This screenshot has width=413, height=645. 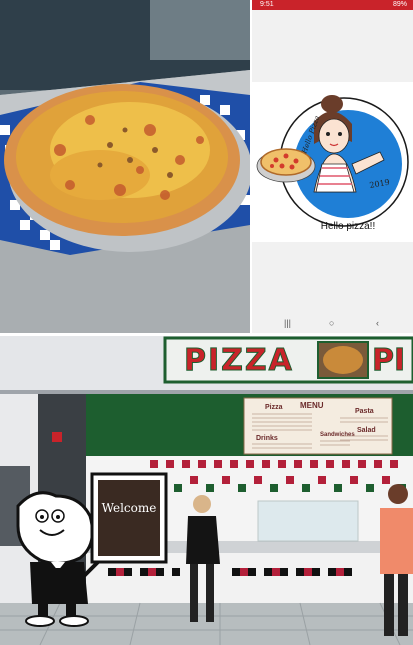 What do you see at coordinates (287, 323) in the screenshot?
I see `recents-button: |||` at bounding box center [287, 323].